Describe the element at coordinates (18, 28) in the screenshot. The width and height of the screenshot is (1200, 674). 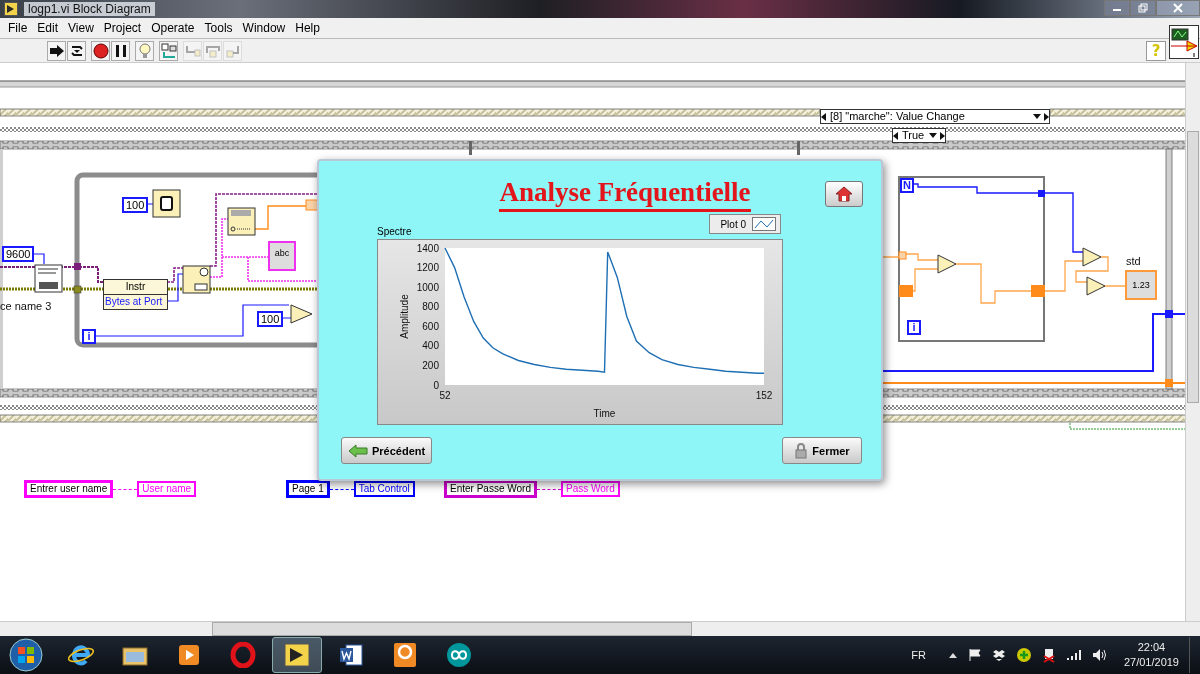
I see `menu-item: File` at that location.